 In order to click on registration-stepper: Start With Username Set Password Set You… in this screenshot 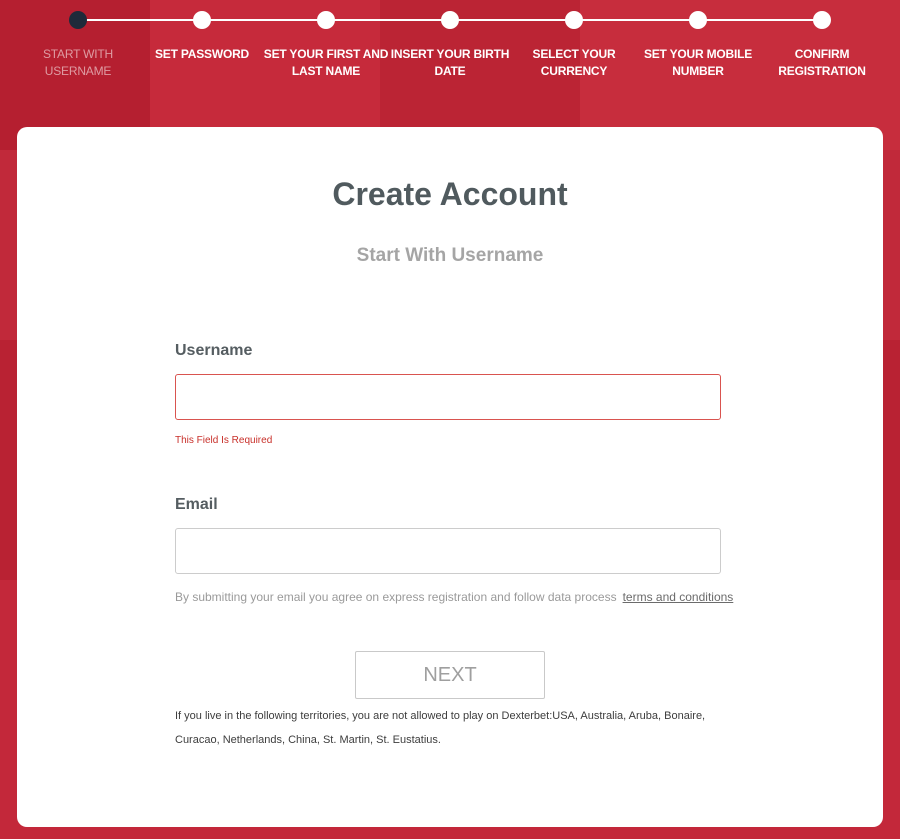, I will do `click(450, 50)`.